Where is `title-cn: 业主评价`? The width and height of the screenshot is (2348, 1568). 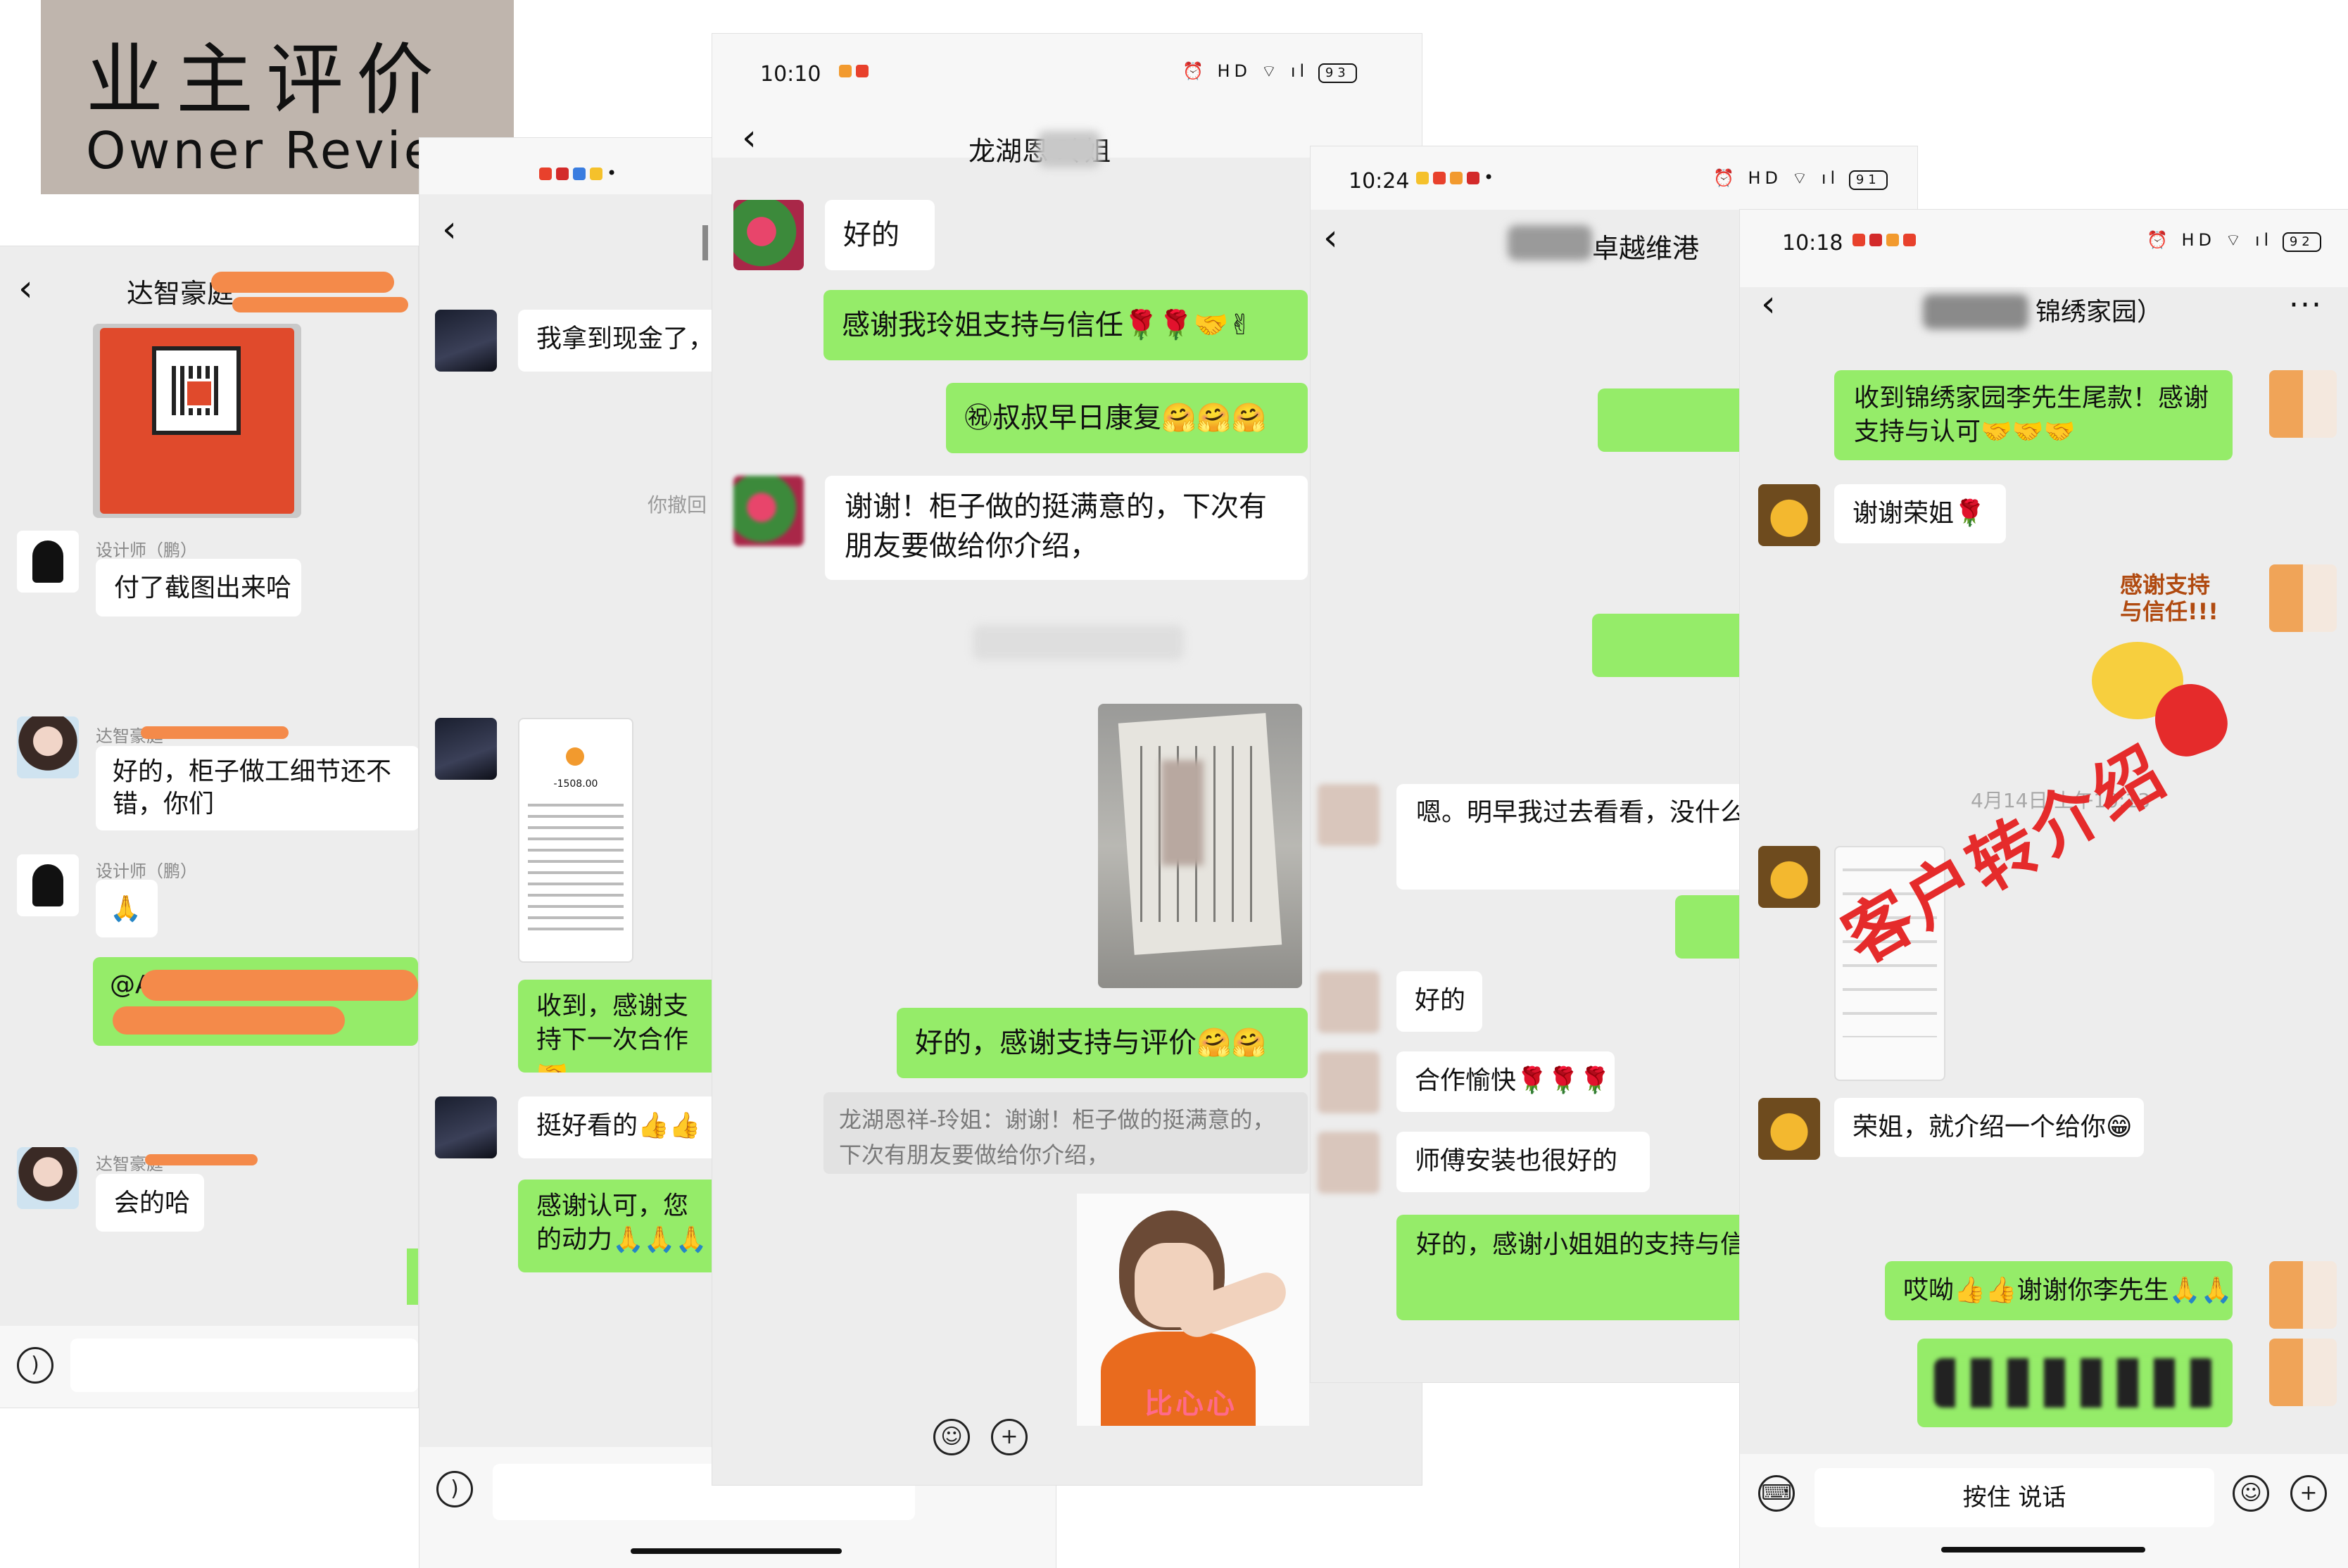
title-cn: 业主评价 is located at coordinates (266, 80).